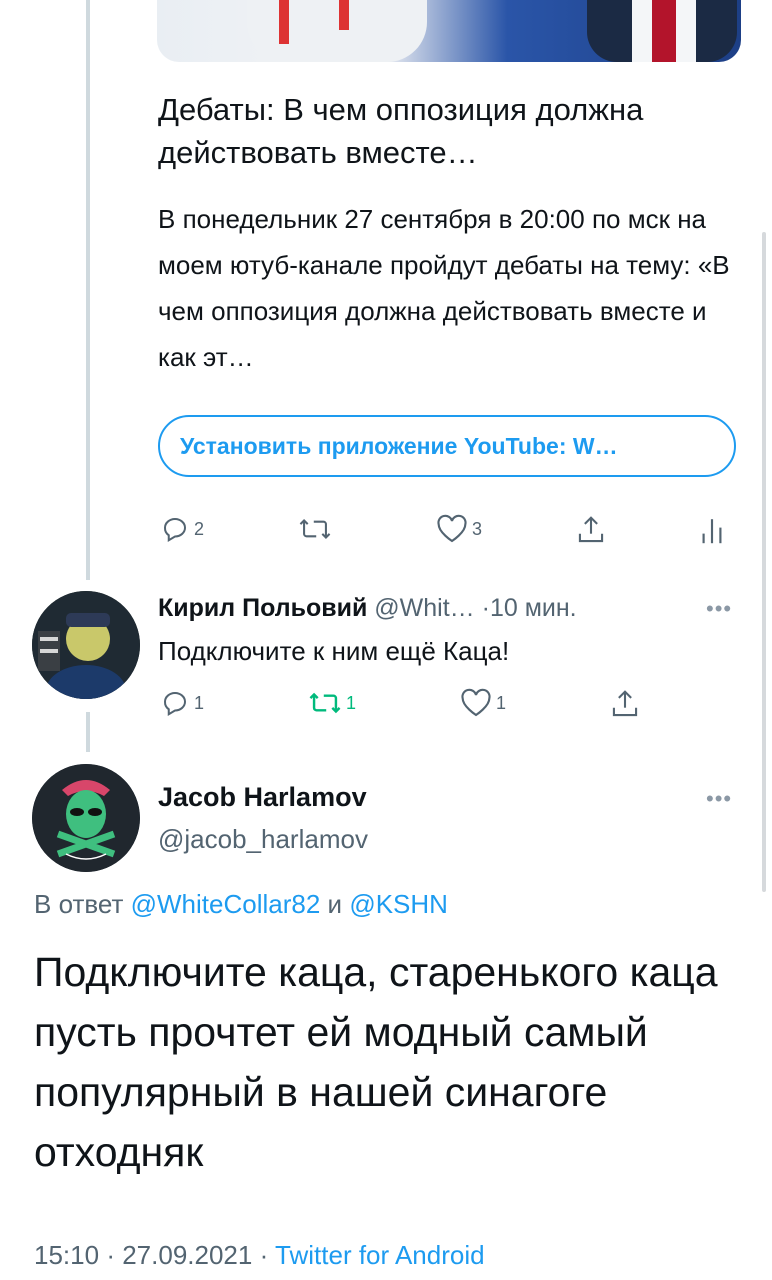  What do you see at coordinates (380, 1255) in the screenshot?
I see `tweet-source-link: Twitter for Android` at bounding box center [380, 1255].